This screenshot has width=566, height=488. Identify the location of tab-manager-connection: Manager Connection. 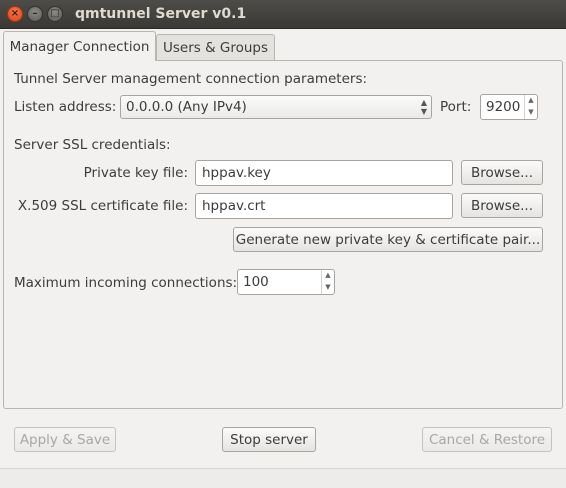
(79, 46).